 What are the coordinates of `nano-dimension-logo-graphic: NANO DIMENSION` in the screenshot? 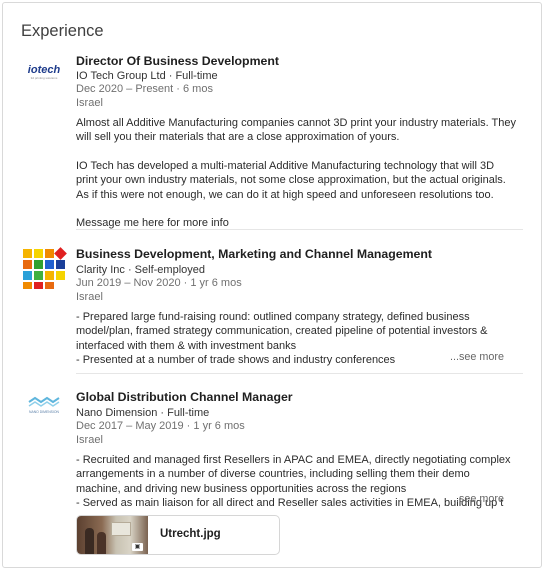 It's located at (44, 406).